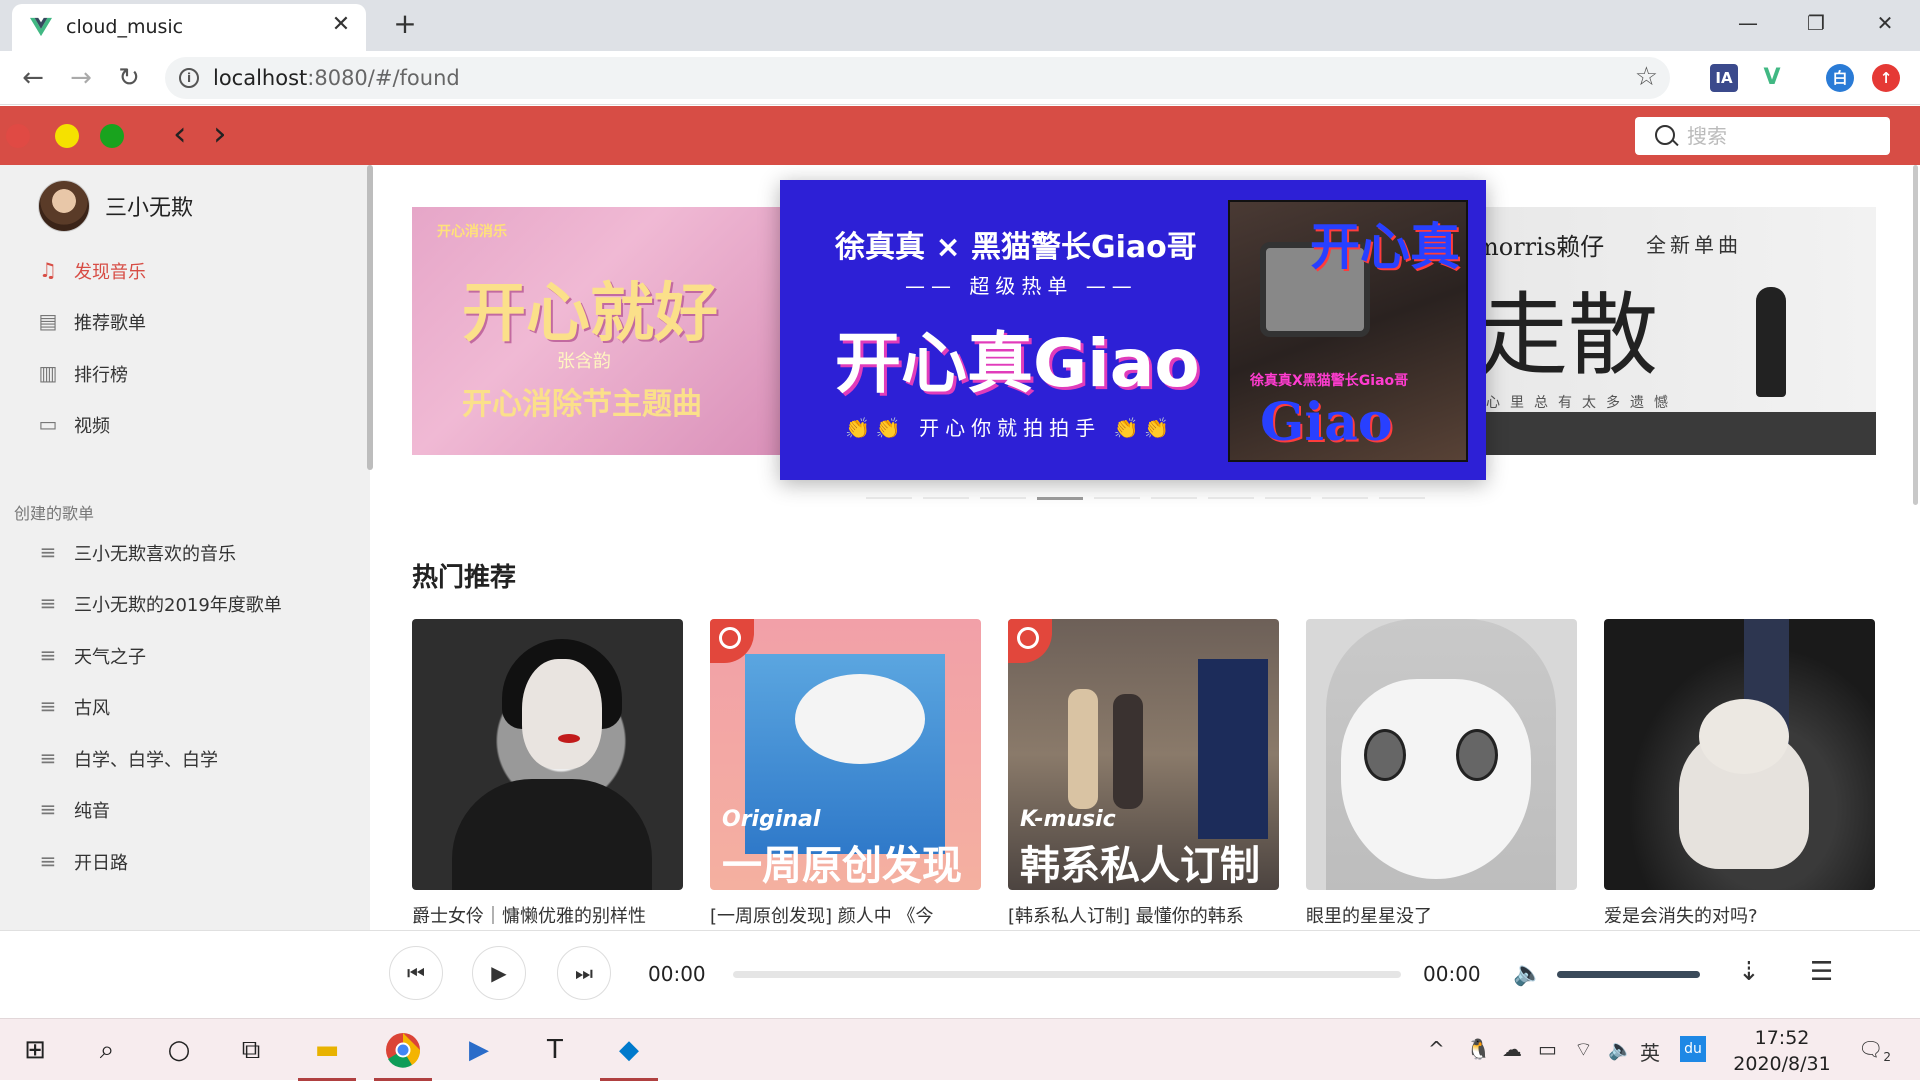 The width and height of the screenshot is (1920, 1081). I want to click on typora-icon: T, so click(555, 1050).